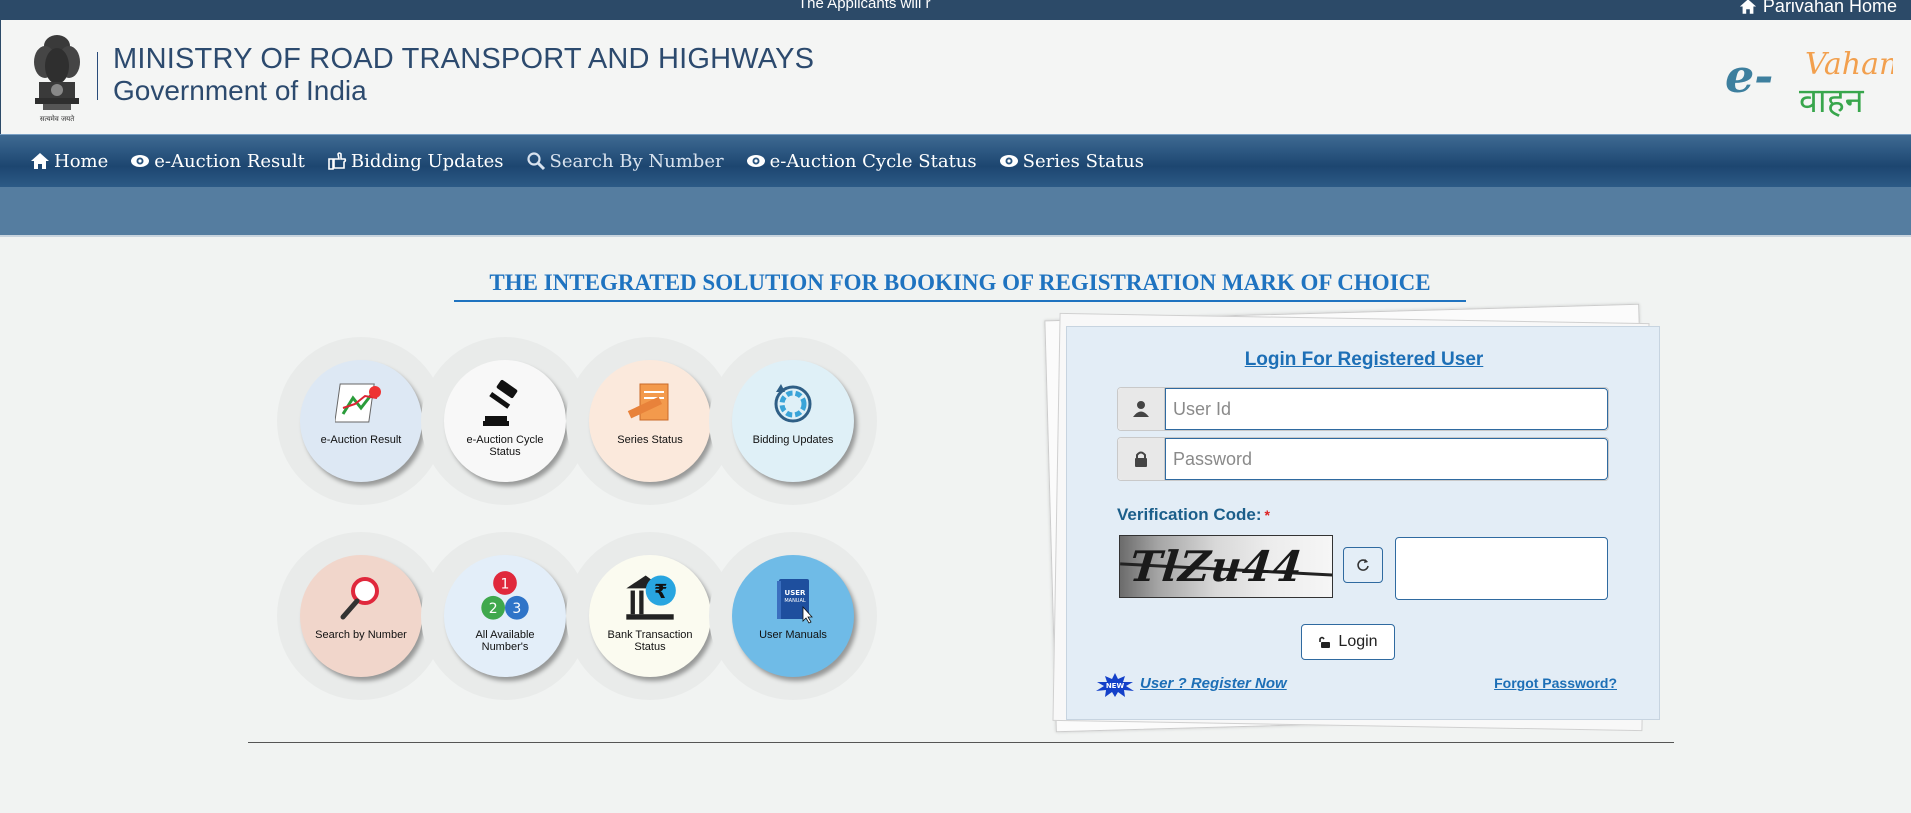 Image resolution: width=1911 pixels, height=813 pixels. What do you see at coordinates (955, 212) in the screenshot?
I see `sub-bar` at bounding box center [955, 212].